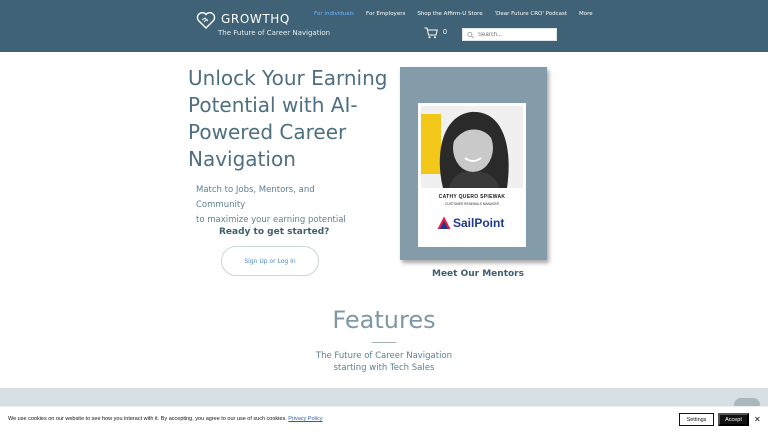 The height and width of the screenshot is (432, 768). Describe the element at coordinates (255, 197) in the screenshot. I see `hero-subtitle-line-1: Match to Jobs, Mentors, and Community` at that location.